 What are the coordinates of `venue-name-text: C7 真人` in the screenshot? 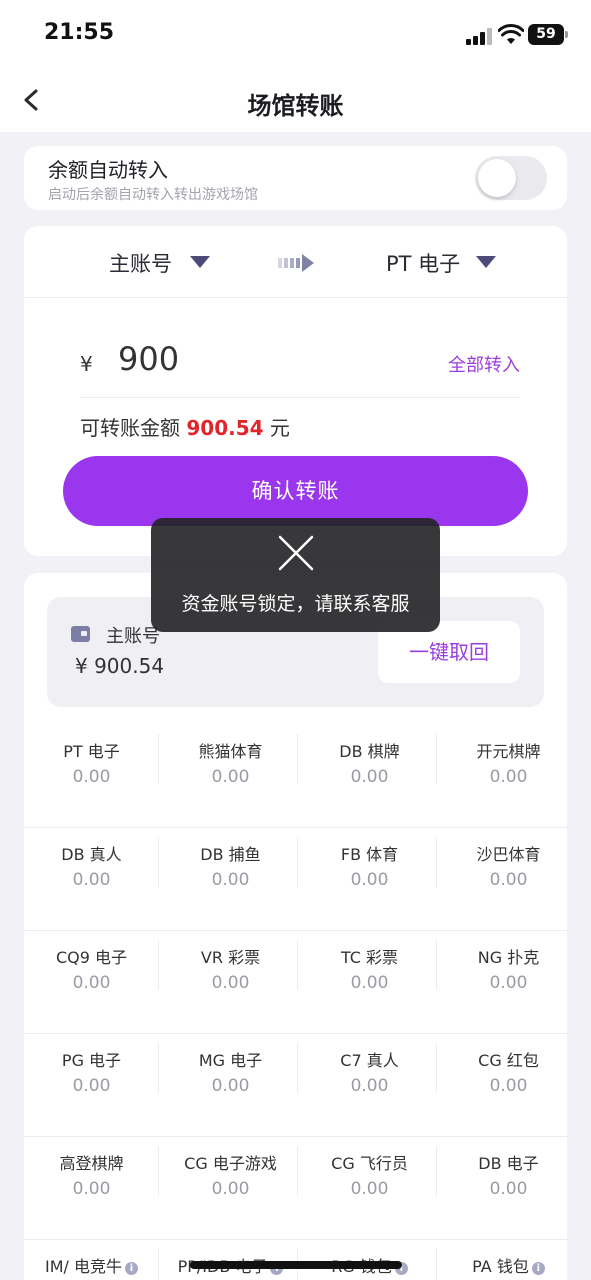 It's located at (369, 1060).